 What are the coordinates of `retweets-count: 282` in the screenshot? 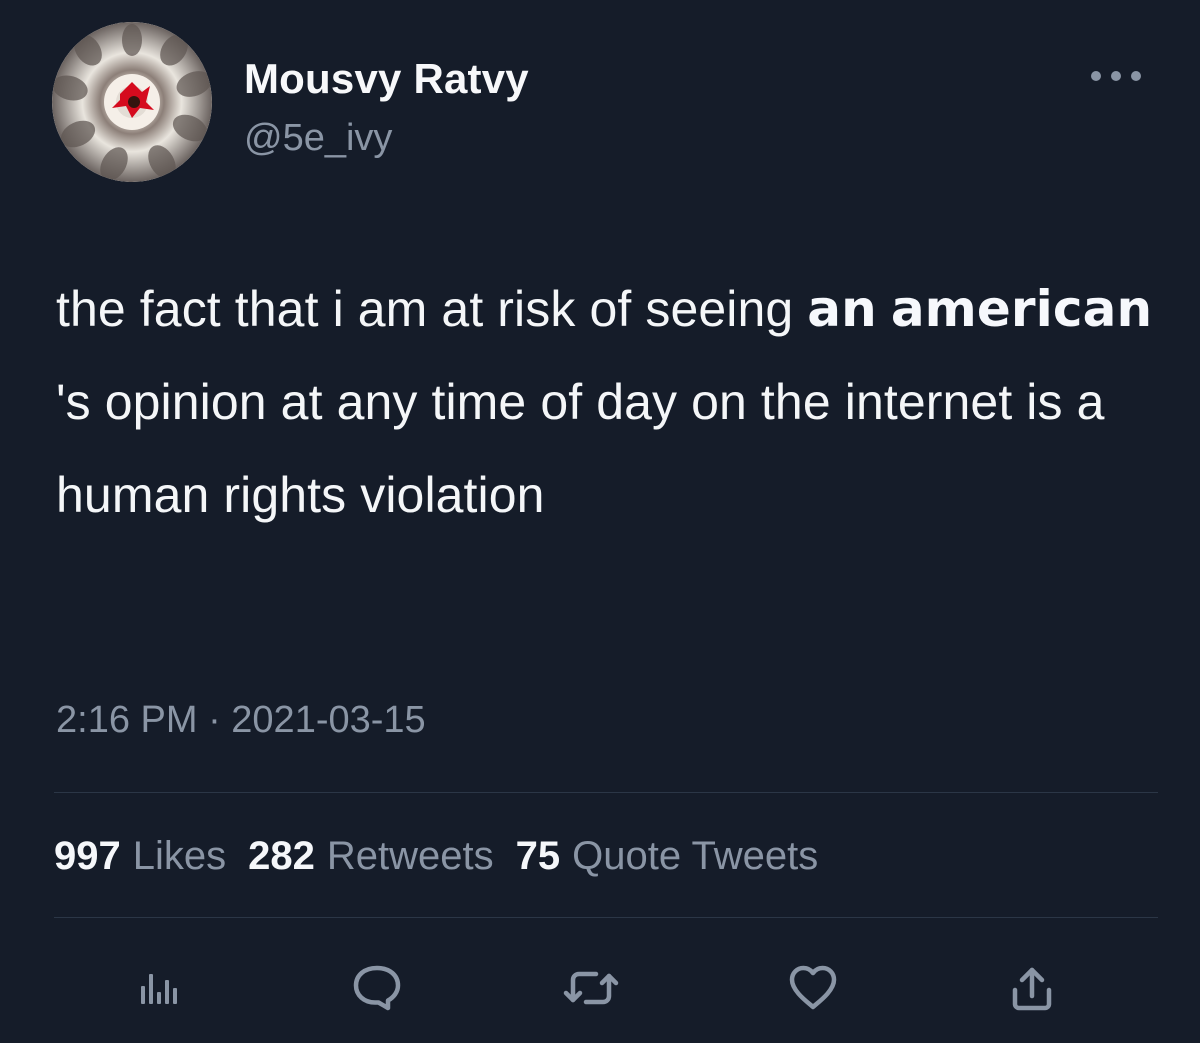 It's located at (281, 856).